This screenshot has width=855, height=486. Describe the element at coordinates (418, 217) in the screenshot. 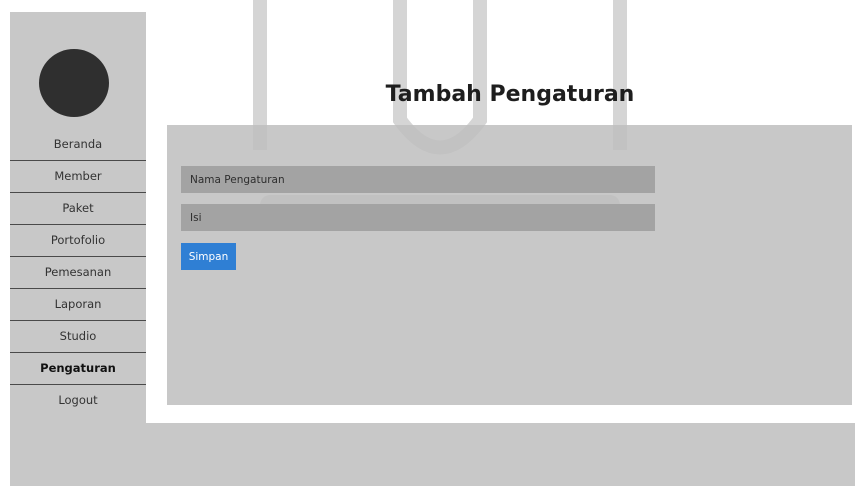

I see `setting-value-field` at that location.